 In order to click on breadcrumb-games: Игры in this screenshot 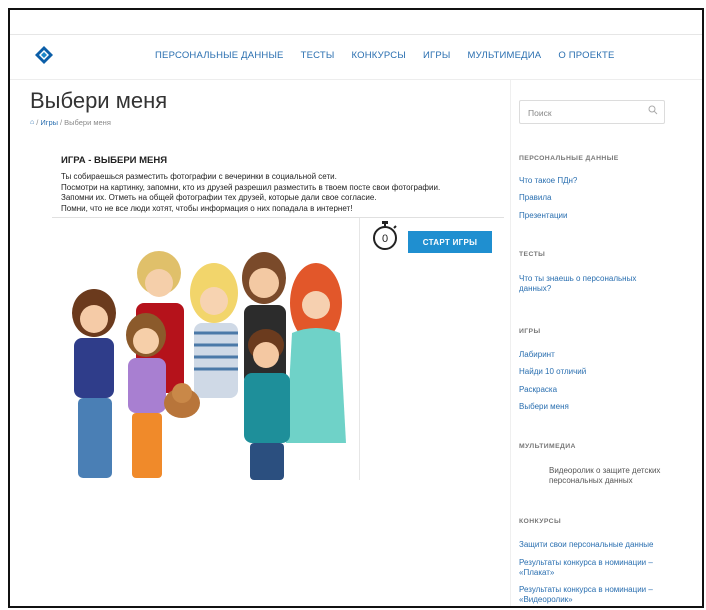, I will do `click(49, 122)`.